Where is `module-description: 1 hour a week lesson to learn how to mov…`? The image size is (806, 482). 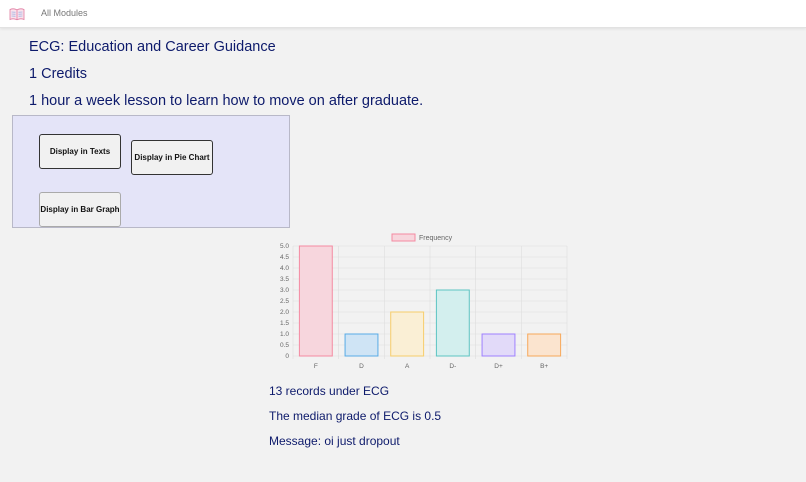 module-description: 1 hour a week lesson to learn how to mov… is located at coordinates (226, 101).